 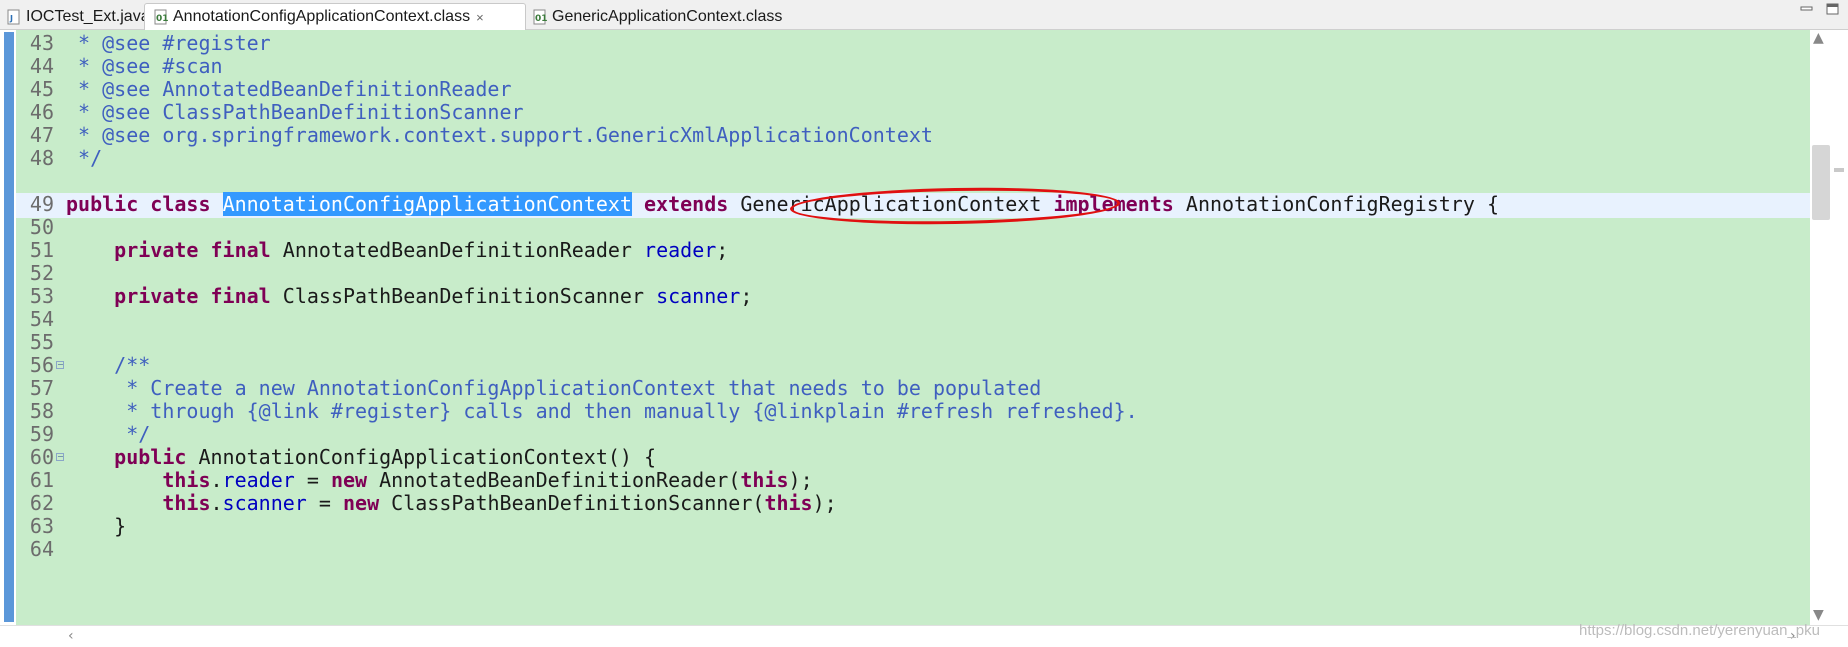 What do you see at coordinates (686, 204) in the screenshot?
I see `keyword: extends` at bounding box center [686, 204].